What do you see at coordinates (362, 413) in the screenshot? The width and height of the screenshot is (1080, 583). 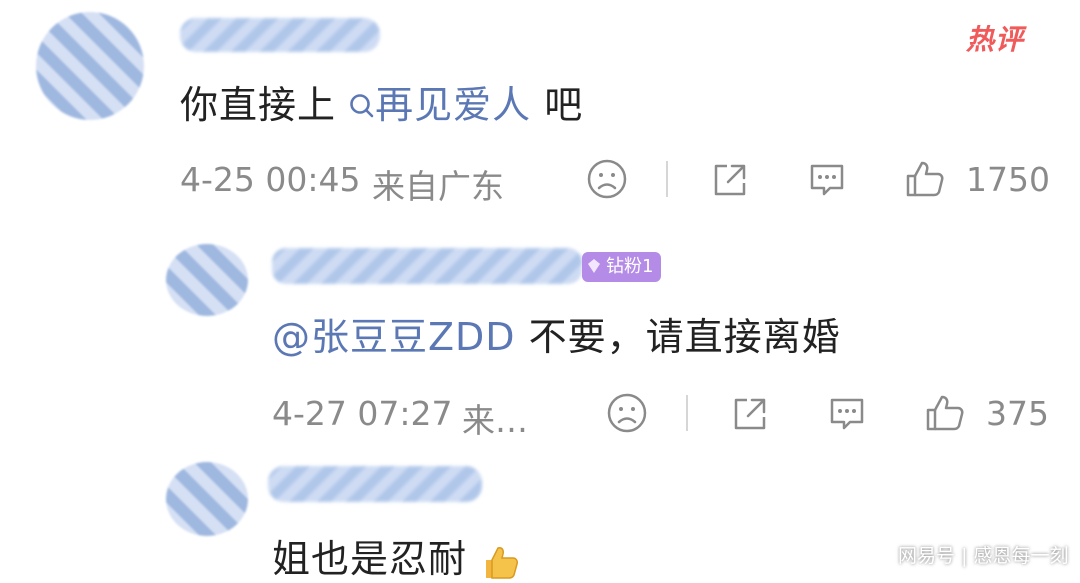 I see `reply-date: 4-27 07:27` at bounding box center [362, 413].